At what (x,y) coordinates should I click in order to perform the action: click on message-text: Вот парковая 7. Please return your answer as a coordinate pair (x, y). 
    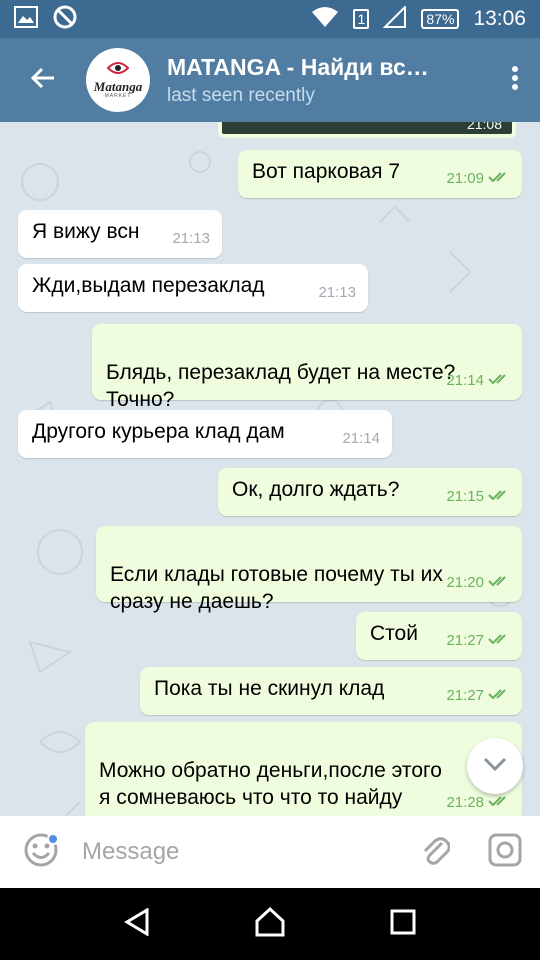
    Looking at the image, I should click on (326, 171).